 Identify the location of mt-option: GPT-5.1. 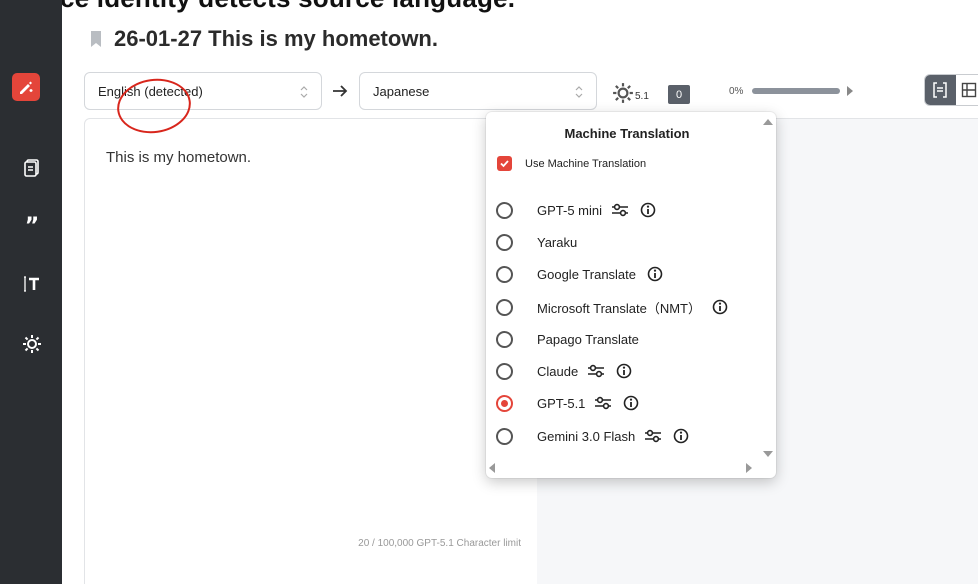
(567, 403).